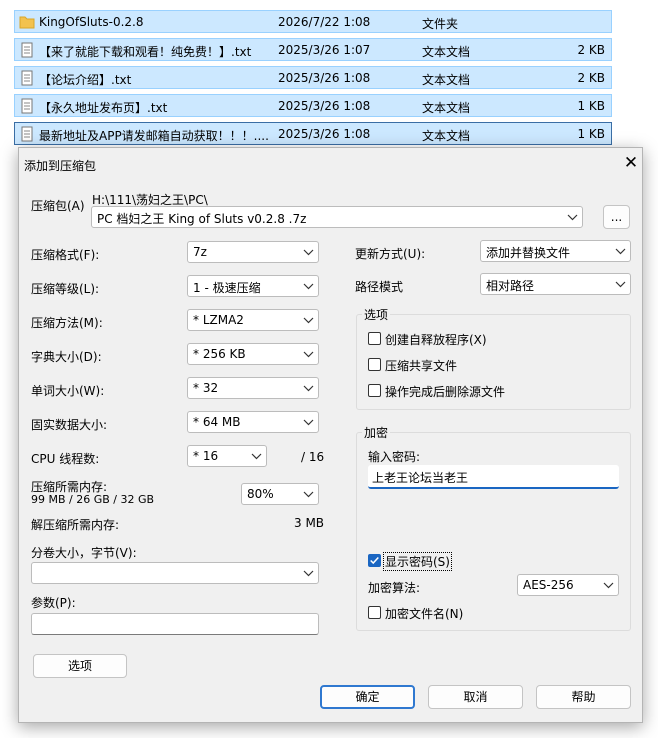 Image resolution: width=658 pixels, height=738 pixels. Describe the element at coordinates (555, 284) in the screenshot. I see `path-mode-select: 相对路径` at that location.